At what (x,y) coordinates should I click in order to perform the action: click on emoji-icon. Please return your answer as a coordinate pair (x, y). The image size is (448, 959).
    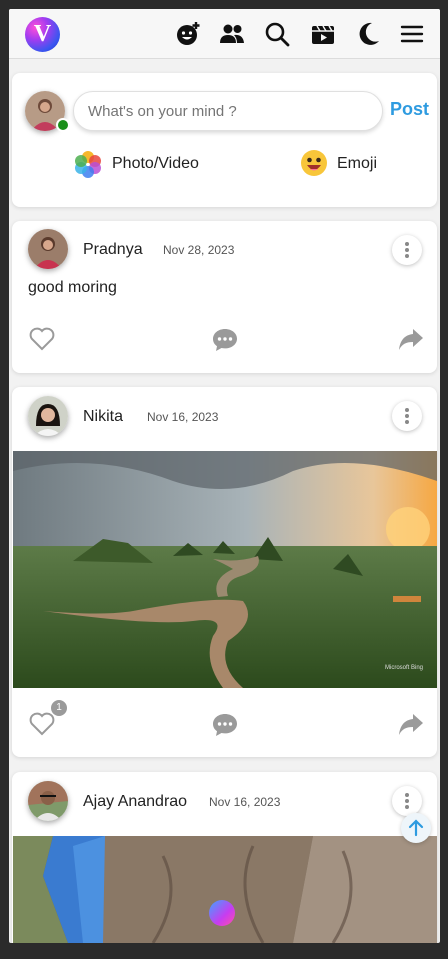
    Looking at the image, I should click on (314, 163).